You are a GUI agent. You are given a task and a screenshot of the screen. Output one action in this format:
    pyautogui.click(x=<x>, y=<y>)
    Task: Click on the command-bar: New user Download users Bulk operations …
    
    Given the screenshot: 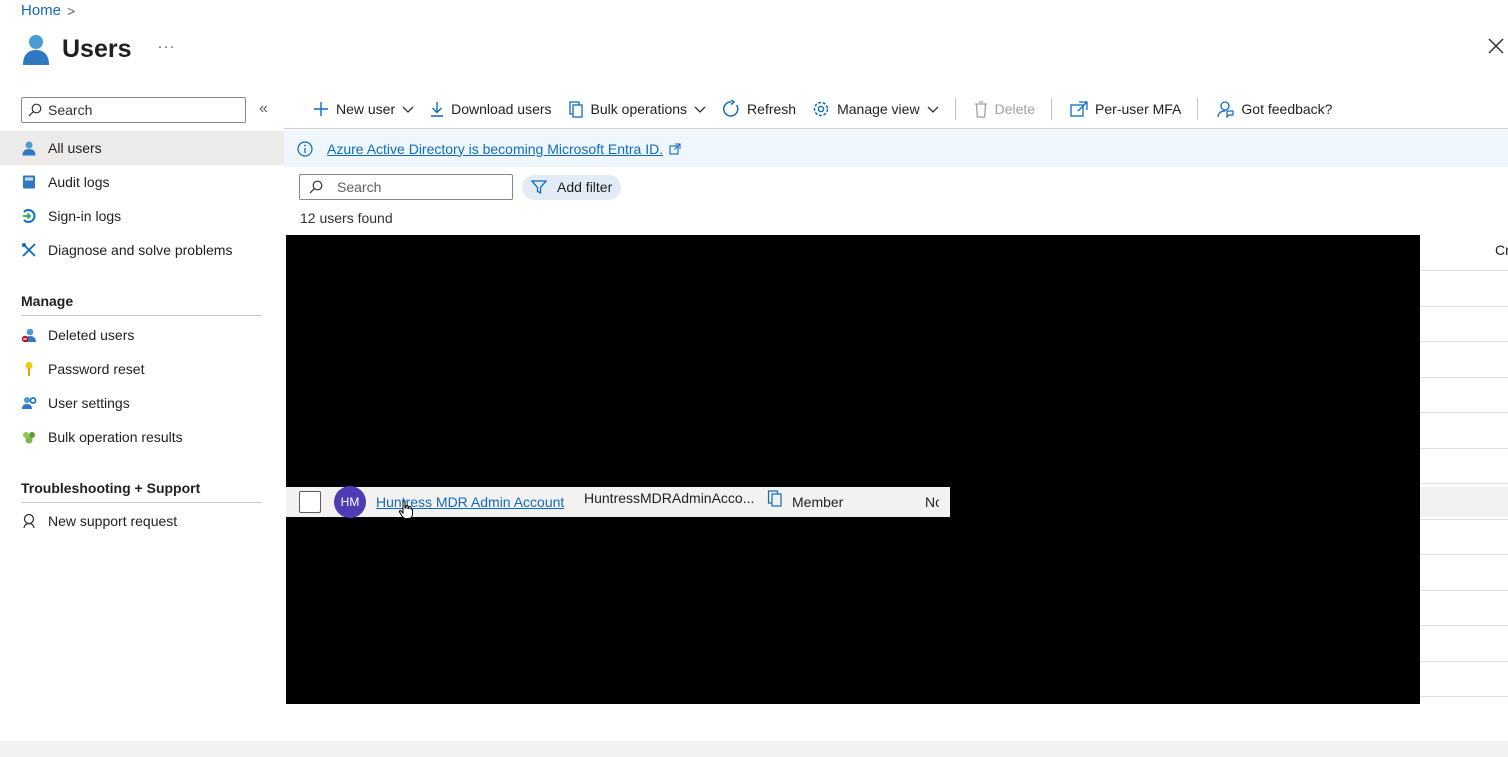 What is the action you would take?
    pyautogui.click(x=824, y=109)
    